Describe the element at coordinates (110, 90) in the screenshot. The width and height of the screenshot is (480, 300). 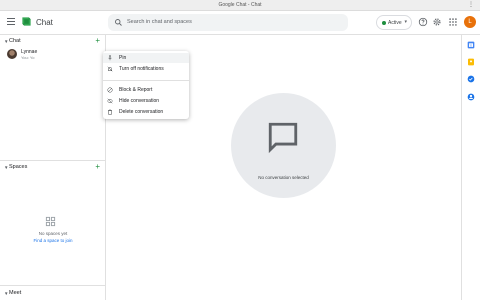
I see `block-icon` at that location.